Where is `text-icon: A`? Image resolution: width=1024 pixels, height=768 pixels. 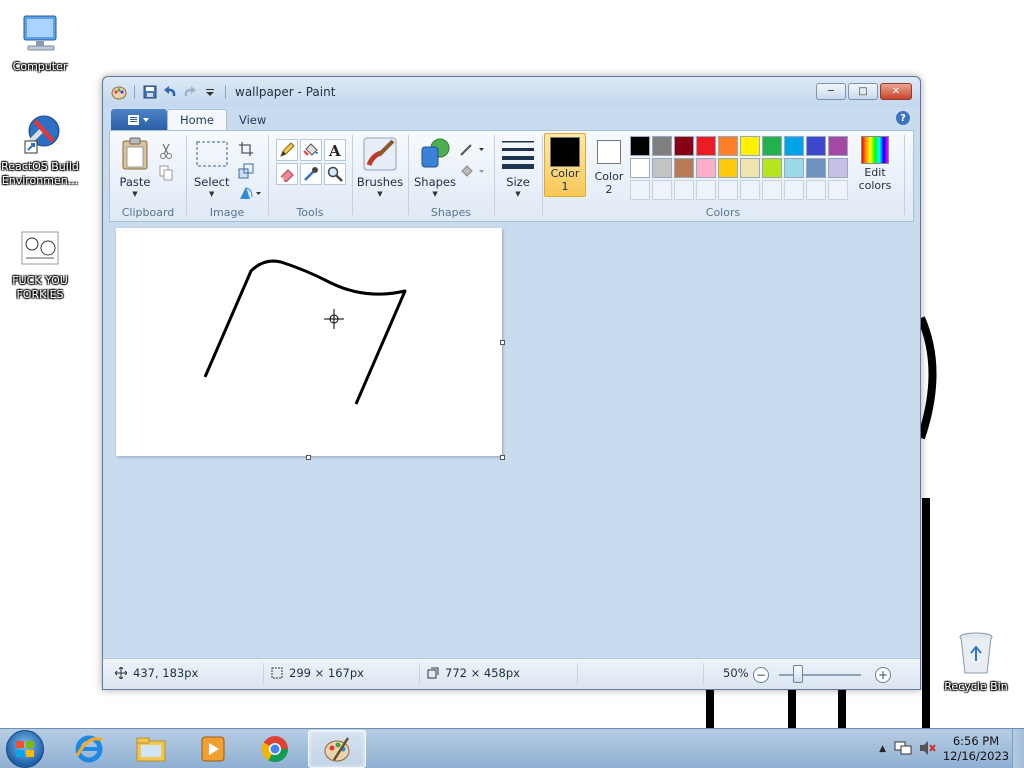
text-icon: A is located at coordinates (335, 150).